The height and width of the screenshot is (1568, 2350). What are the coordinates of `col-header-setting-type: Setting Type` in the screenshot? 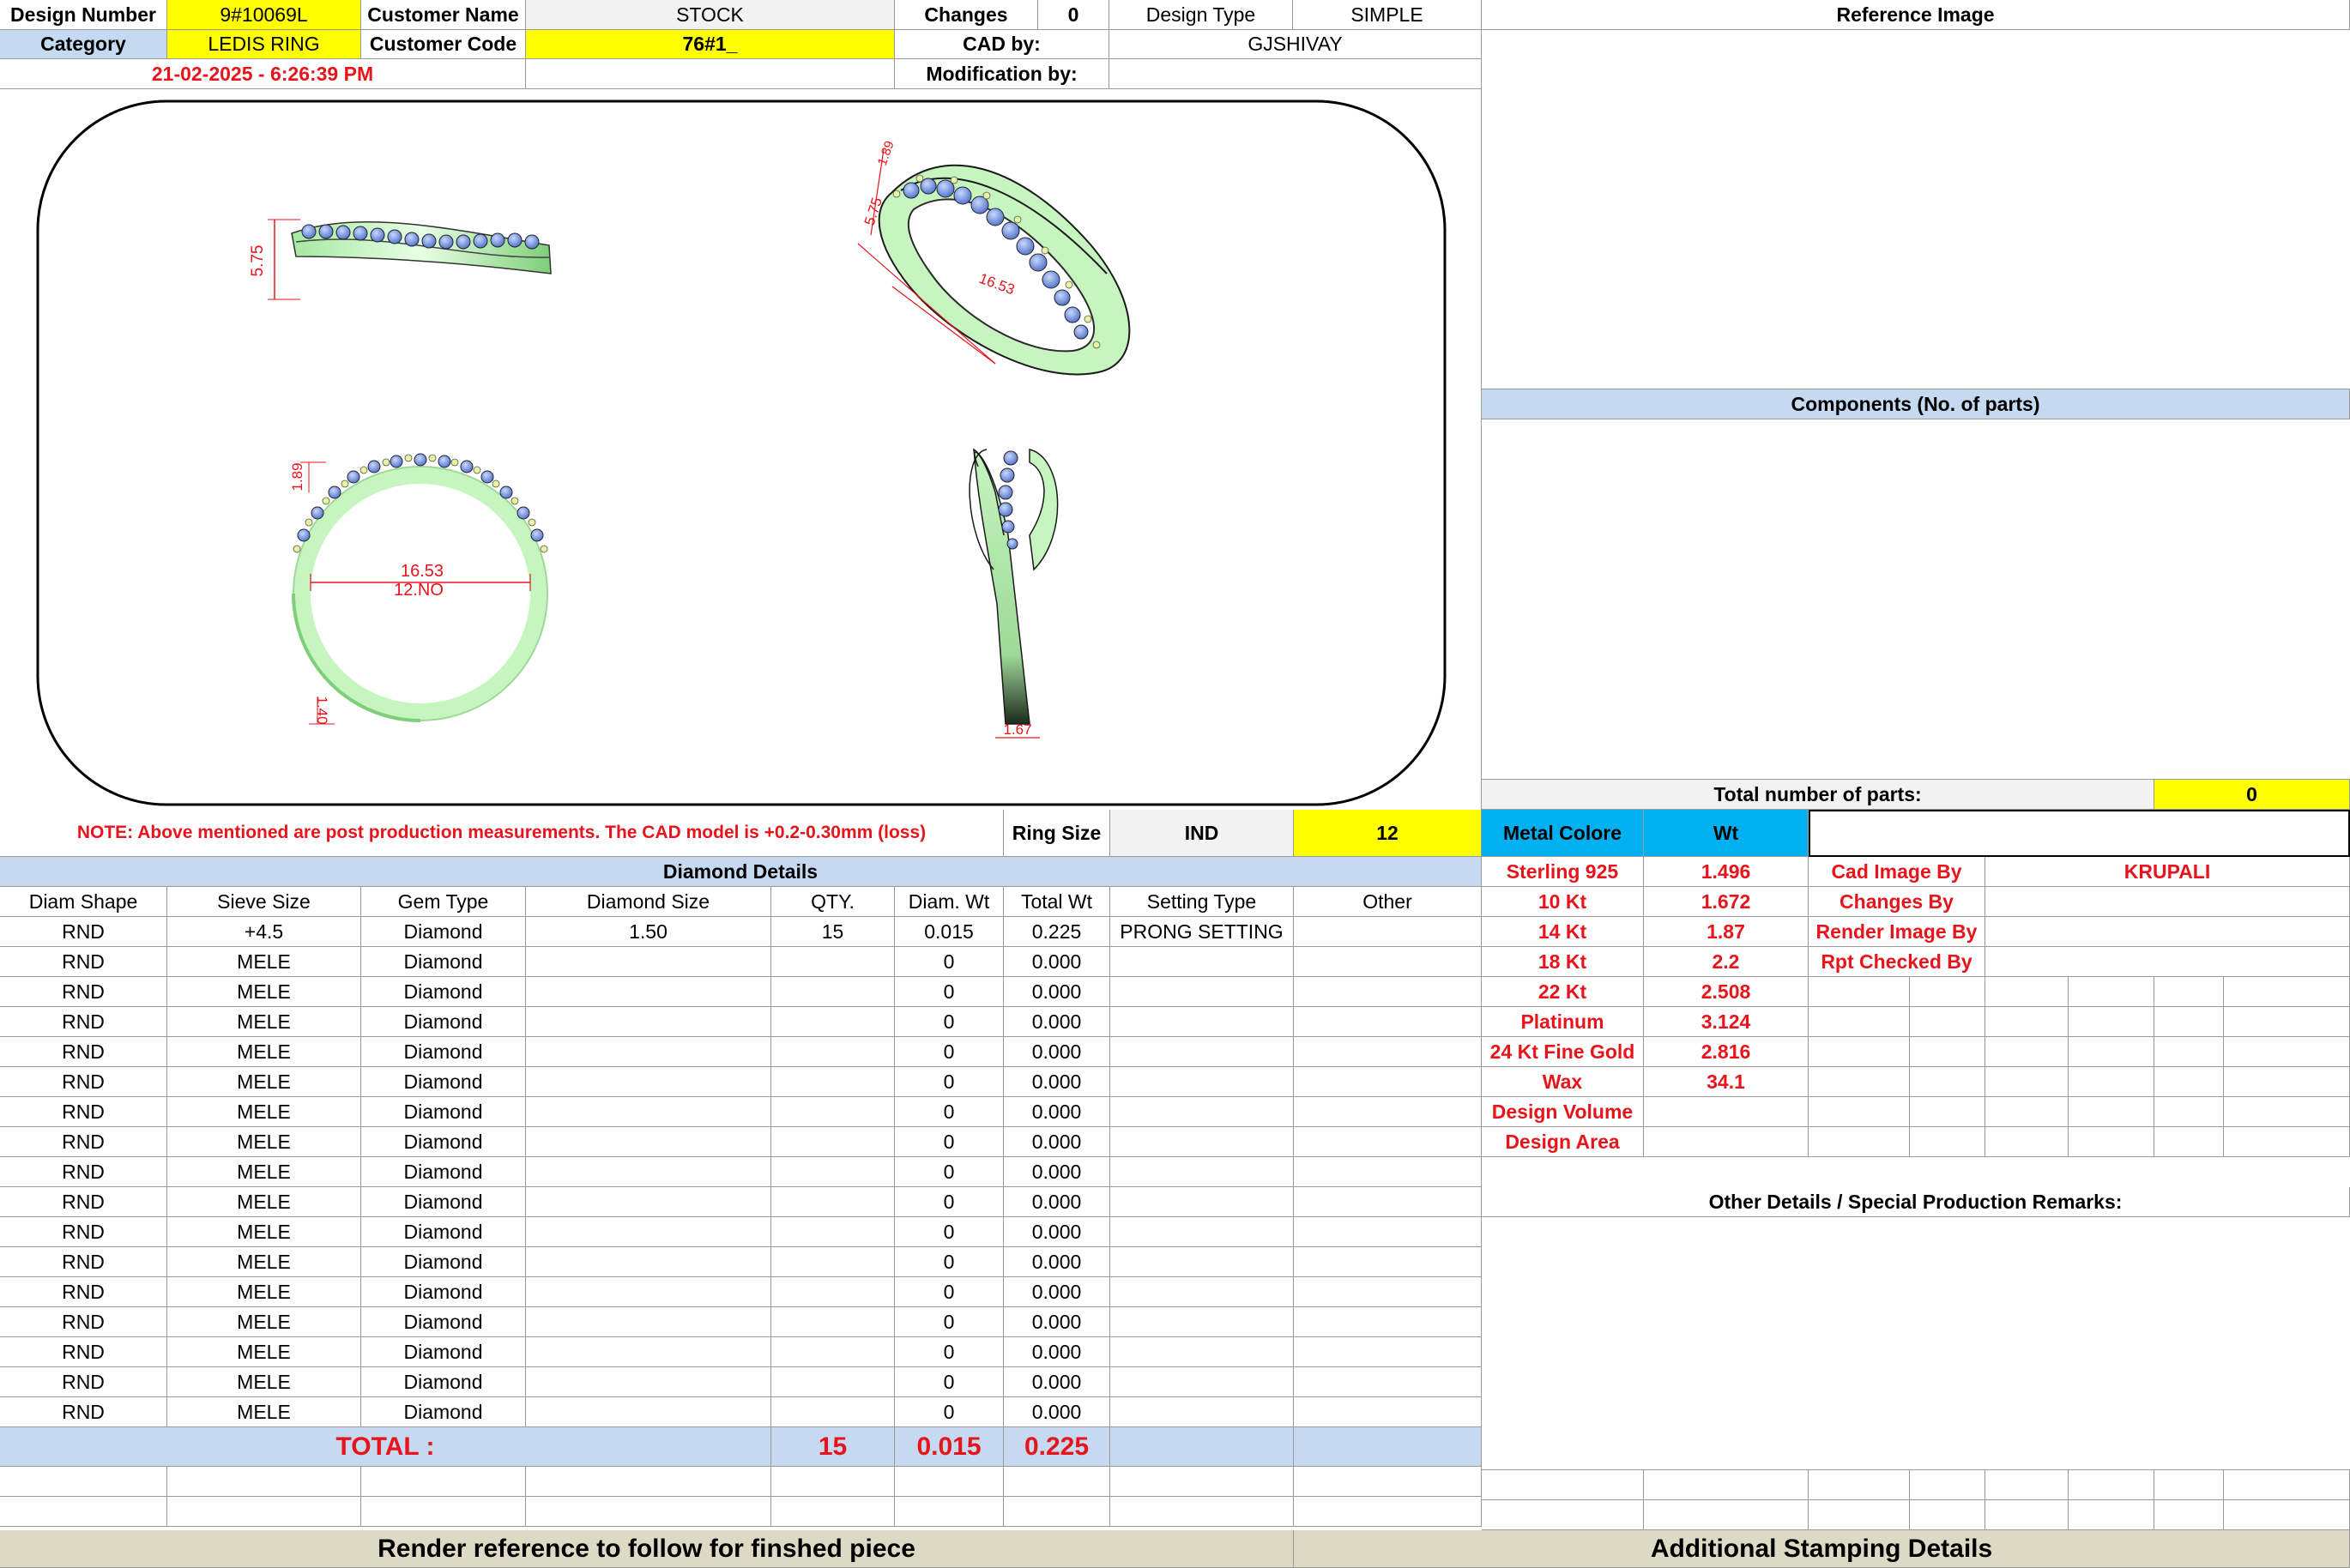 It's located at (1202, 902).